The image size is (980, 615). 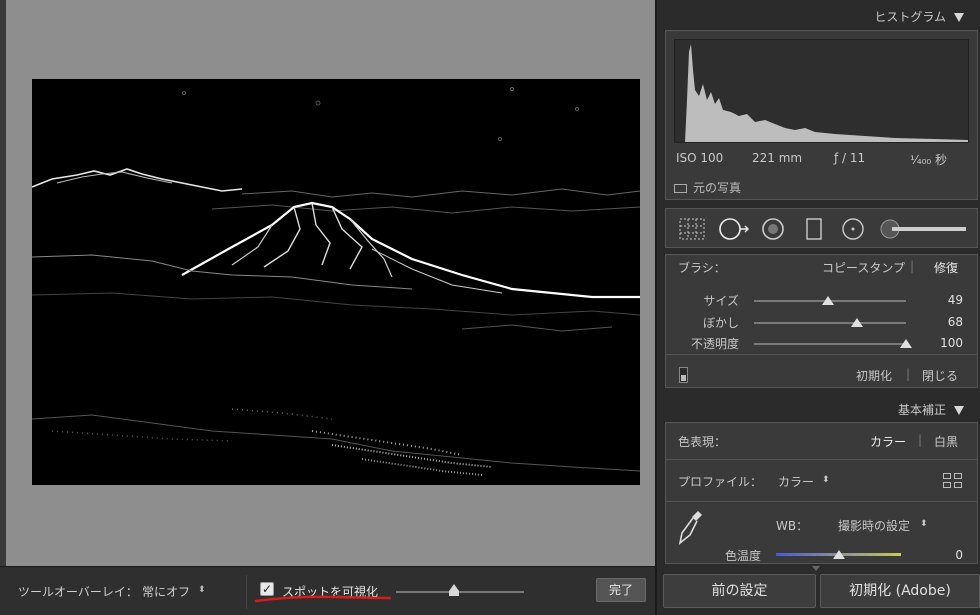 What do you see at coordinates (830, 323) in the screenshot?
I see `feather-slider` at bounding box center [830, 323].